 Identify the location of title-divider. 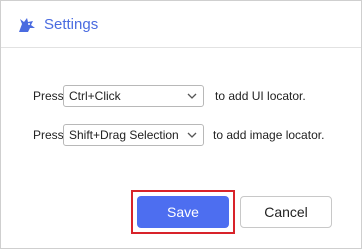
(181, 47).